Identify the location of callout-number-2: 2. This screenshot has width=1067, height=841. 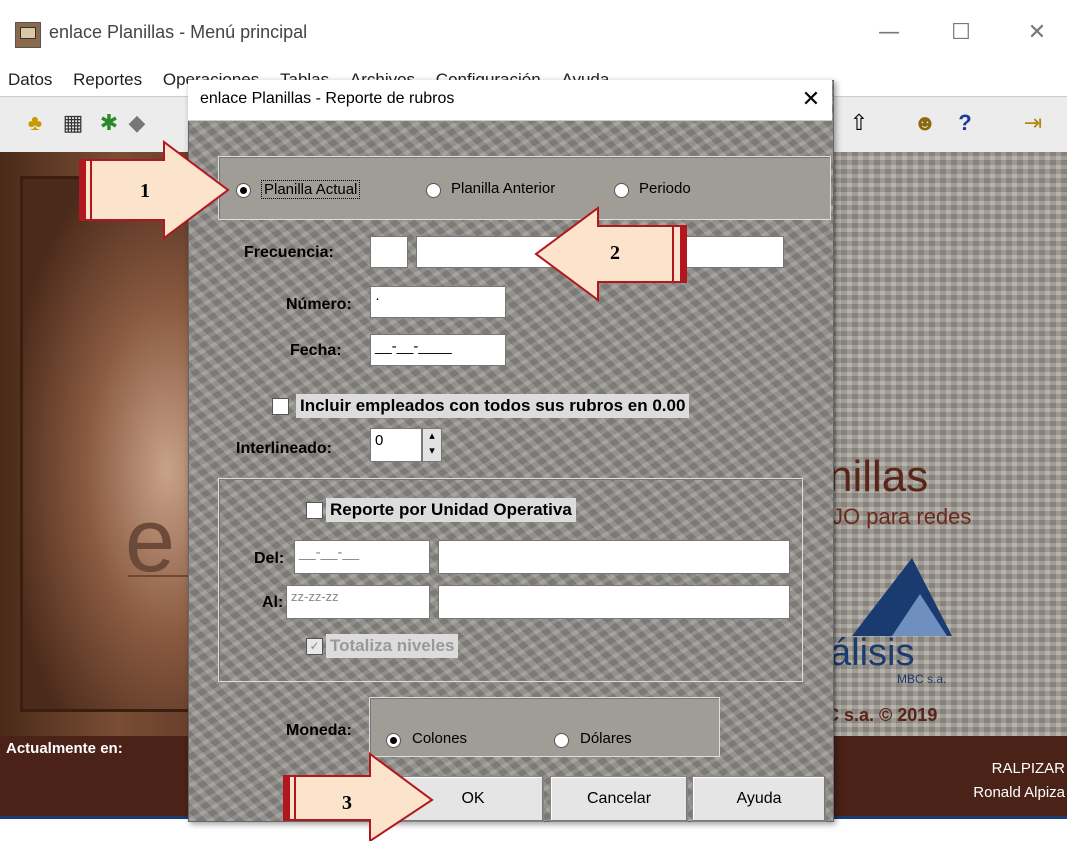
(615, 253).